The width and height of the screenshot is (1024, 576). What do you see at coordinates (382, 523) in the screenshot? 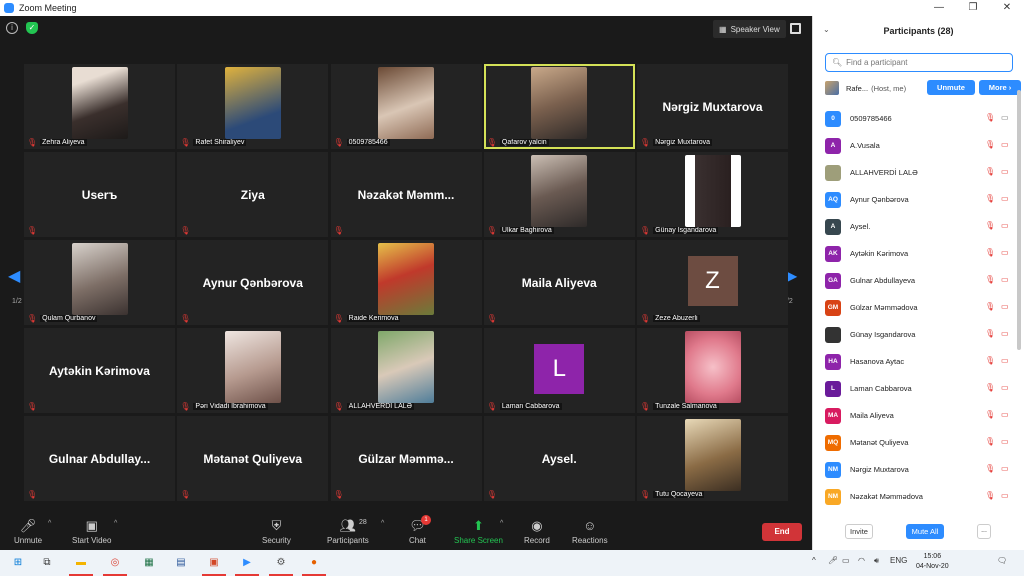
I see `participants-chevron-icon: ^` at bounding box center [382, 523].